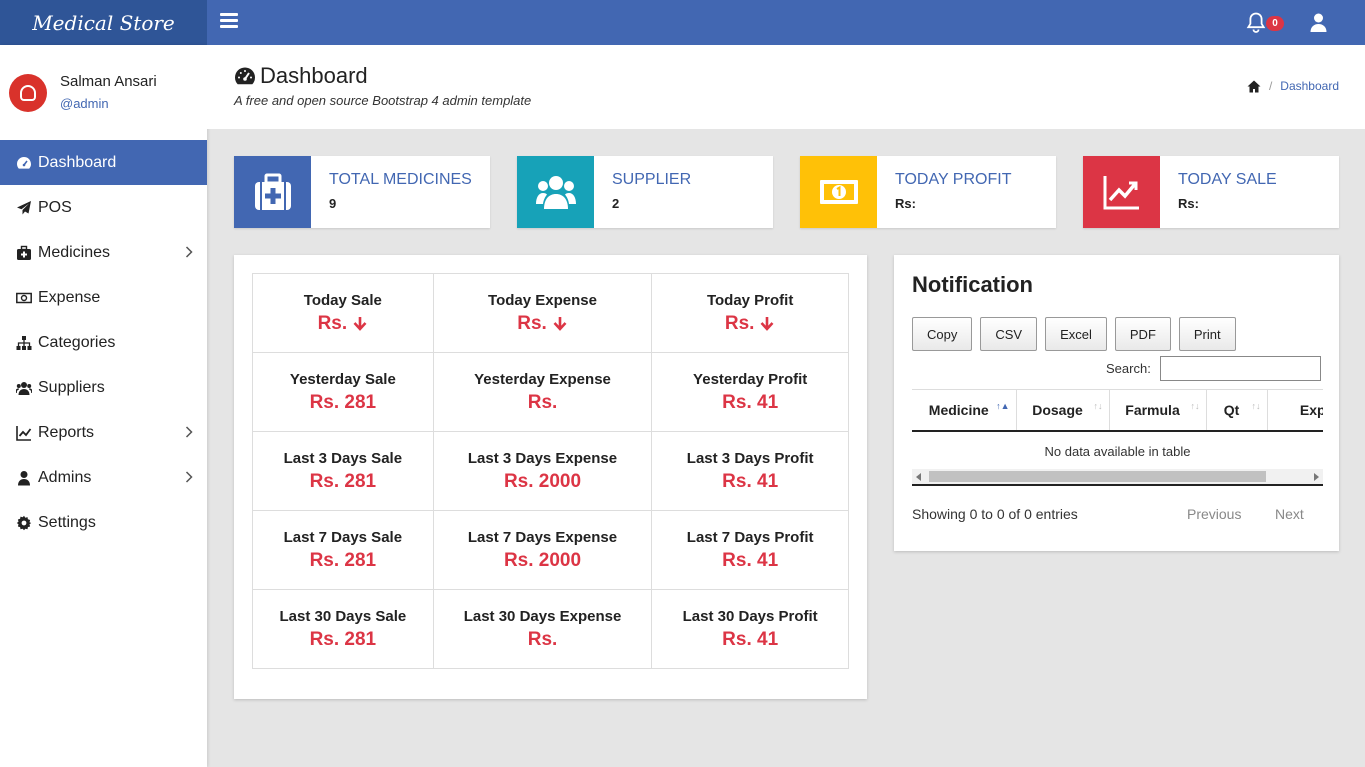  Describe the element at coordinates (750, 616) in the screenshot. I see `stat-label: Last 30 Days Profit` at that location.